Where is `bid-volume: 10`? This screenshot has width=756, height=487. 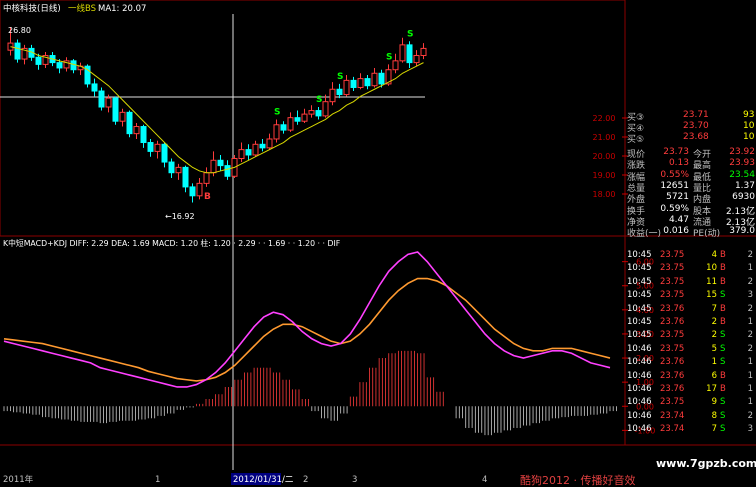
bid-volume: 10 is located at coordinates (749, 137).